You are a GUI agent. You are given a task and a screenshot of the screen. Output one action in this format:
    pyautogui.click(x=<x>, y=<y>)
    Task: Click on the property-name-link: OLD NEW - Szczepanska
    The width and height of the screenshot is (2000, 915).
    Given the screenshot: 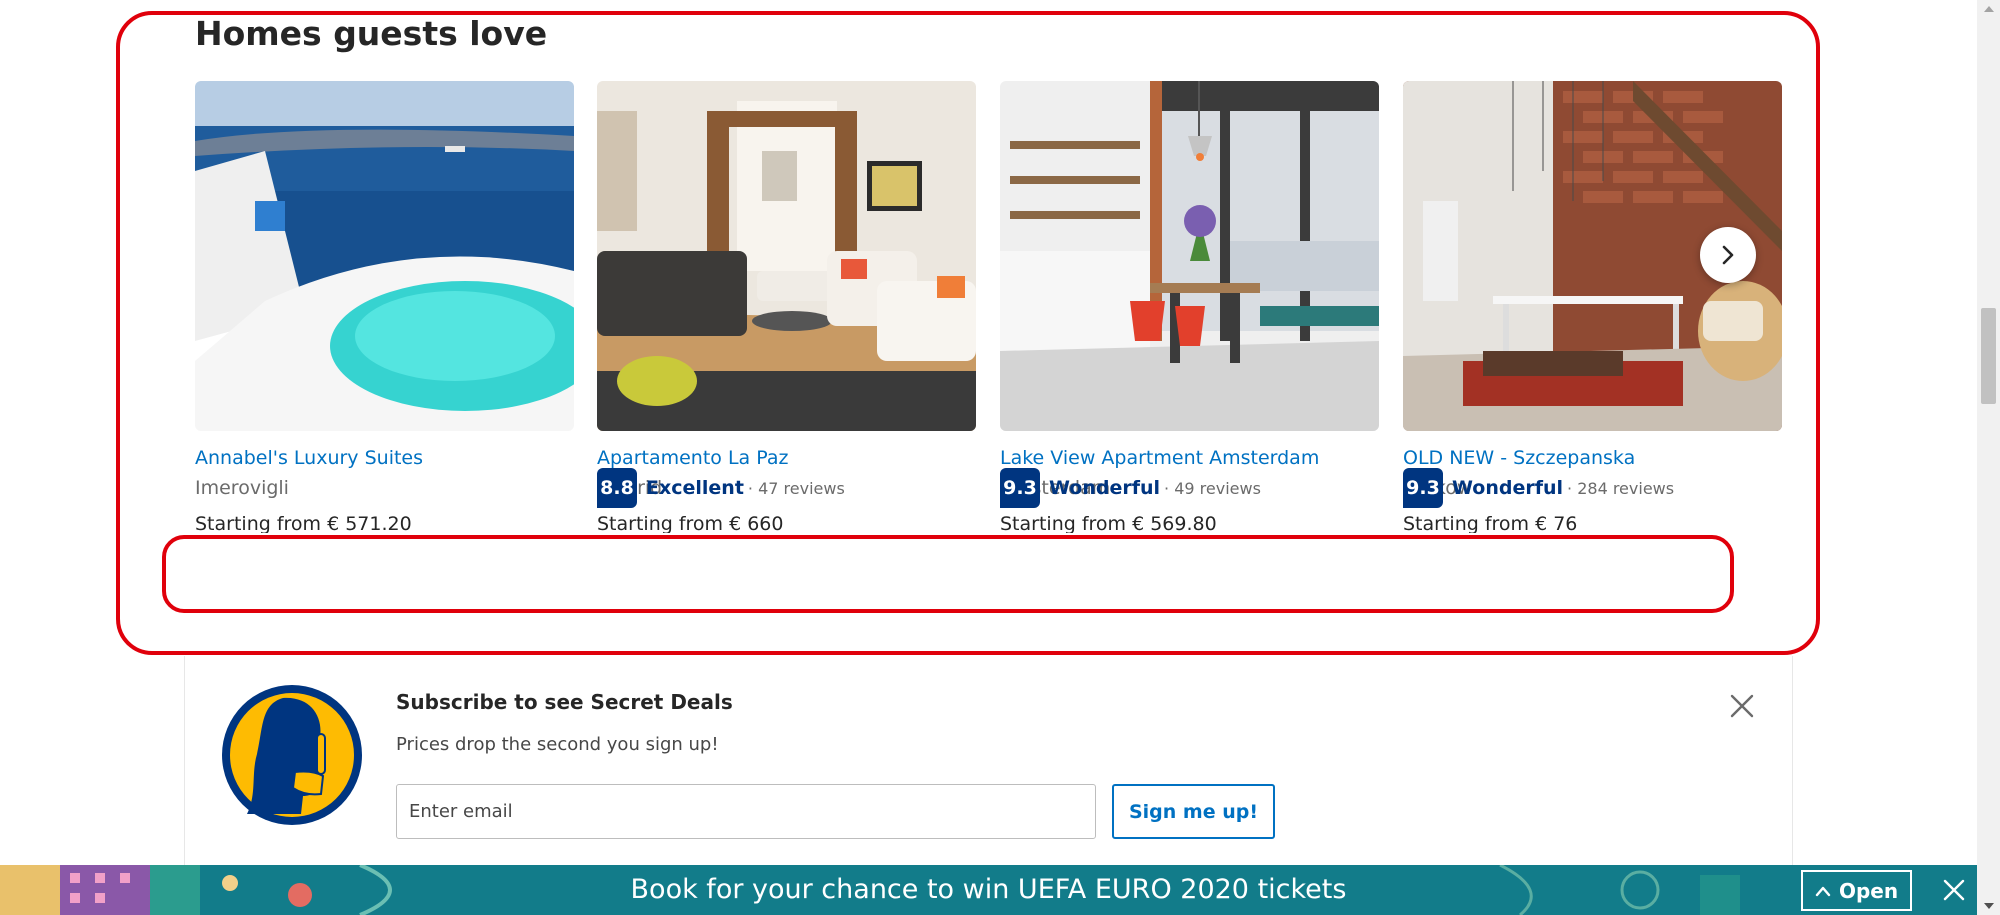 What is the action you would take?
    pyautogui.click(x=1592, y=458)
    